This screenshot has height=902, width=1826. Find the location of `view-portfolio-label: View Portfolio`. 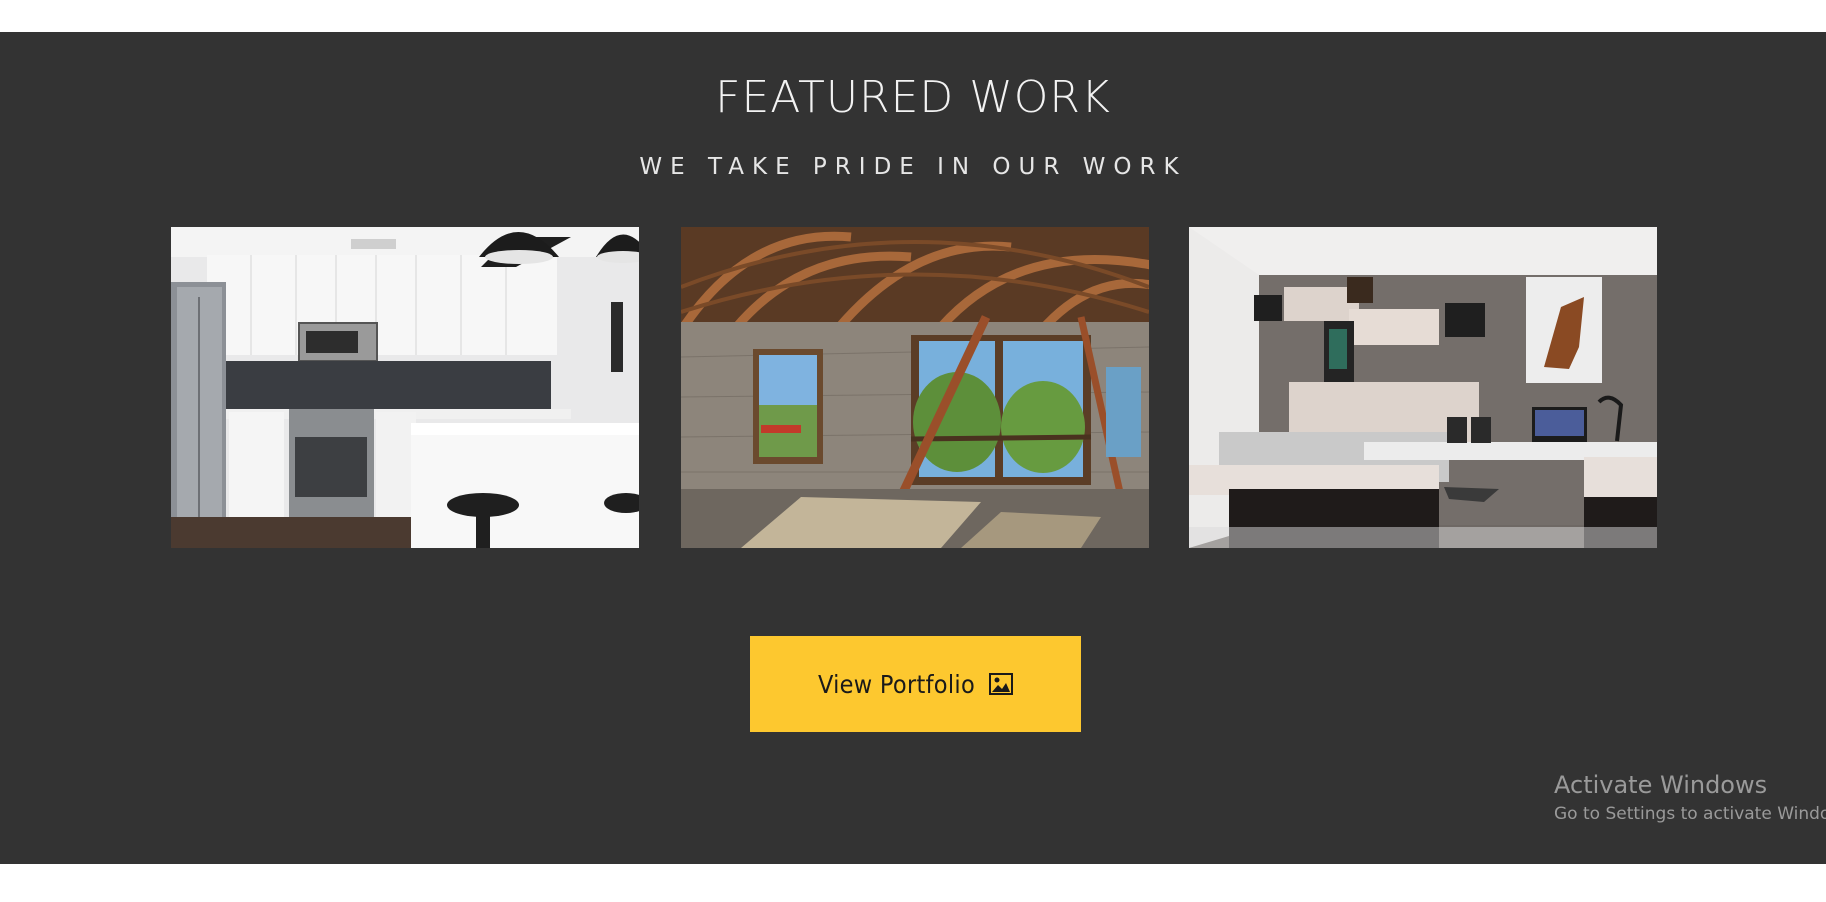

view-portfolio-label: View Portfolio is located at coordinates (896, 684).